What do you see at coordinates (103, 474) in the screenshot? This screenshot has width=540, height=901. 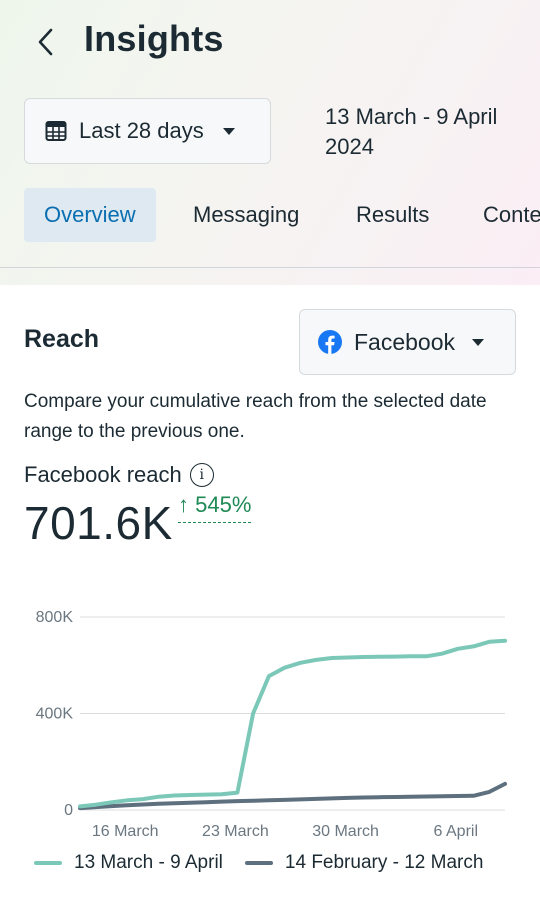 I see `metric-label-text: Facebook reach` at bounding box center [103, 474].